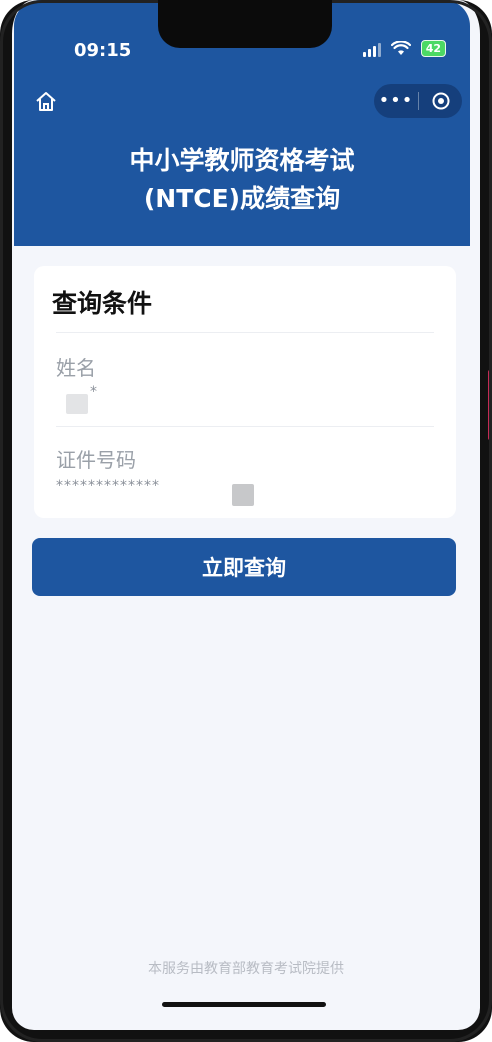 The width and height of the screenshot is (492, 1042). Describe the element at coordinates (433, 48) in the screenshot. I see `battery-indicator: 42` at that location.